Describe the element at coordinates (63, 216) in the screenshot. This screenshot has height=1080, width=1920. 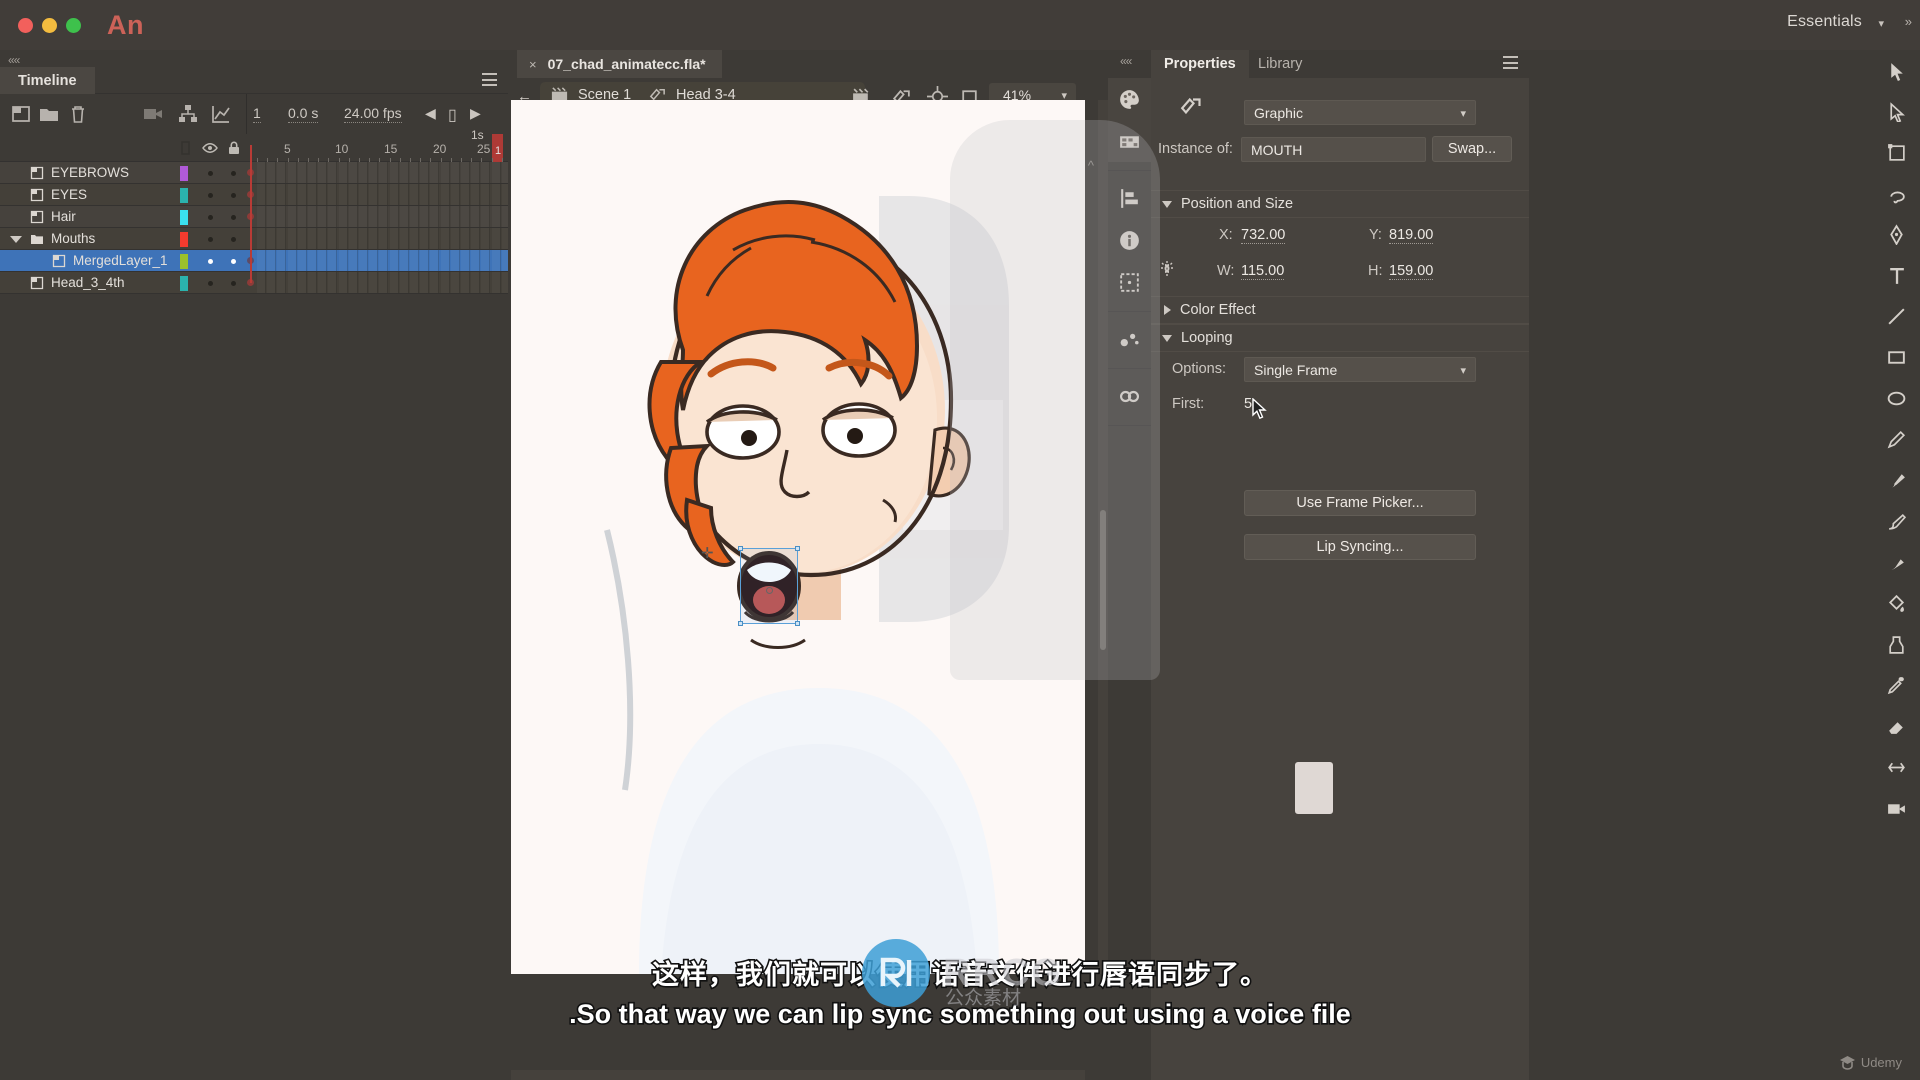
I see `layer-name-label: Hair` at that location.